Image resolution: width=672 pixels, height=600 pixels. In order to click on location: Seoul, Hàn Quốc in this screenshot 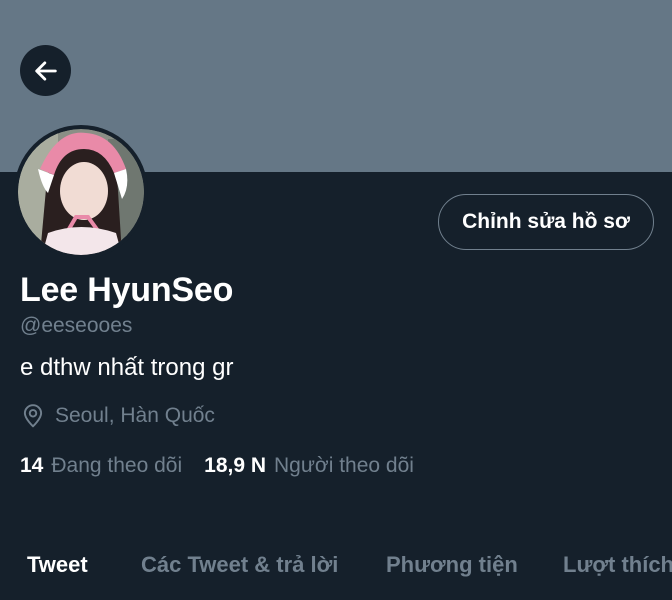, I will do `click(117, 416)`.